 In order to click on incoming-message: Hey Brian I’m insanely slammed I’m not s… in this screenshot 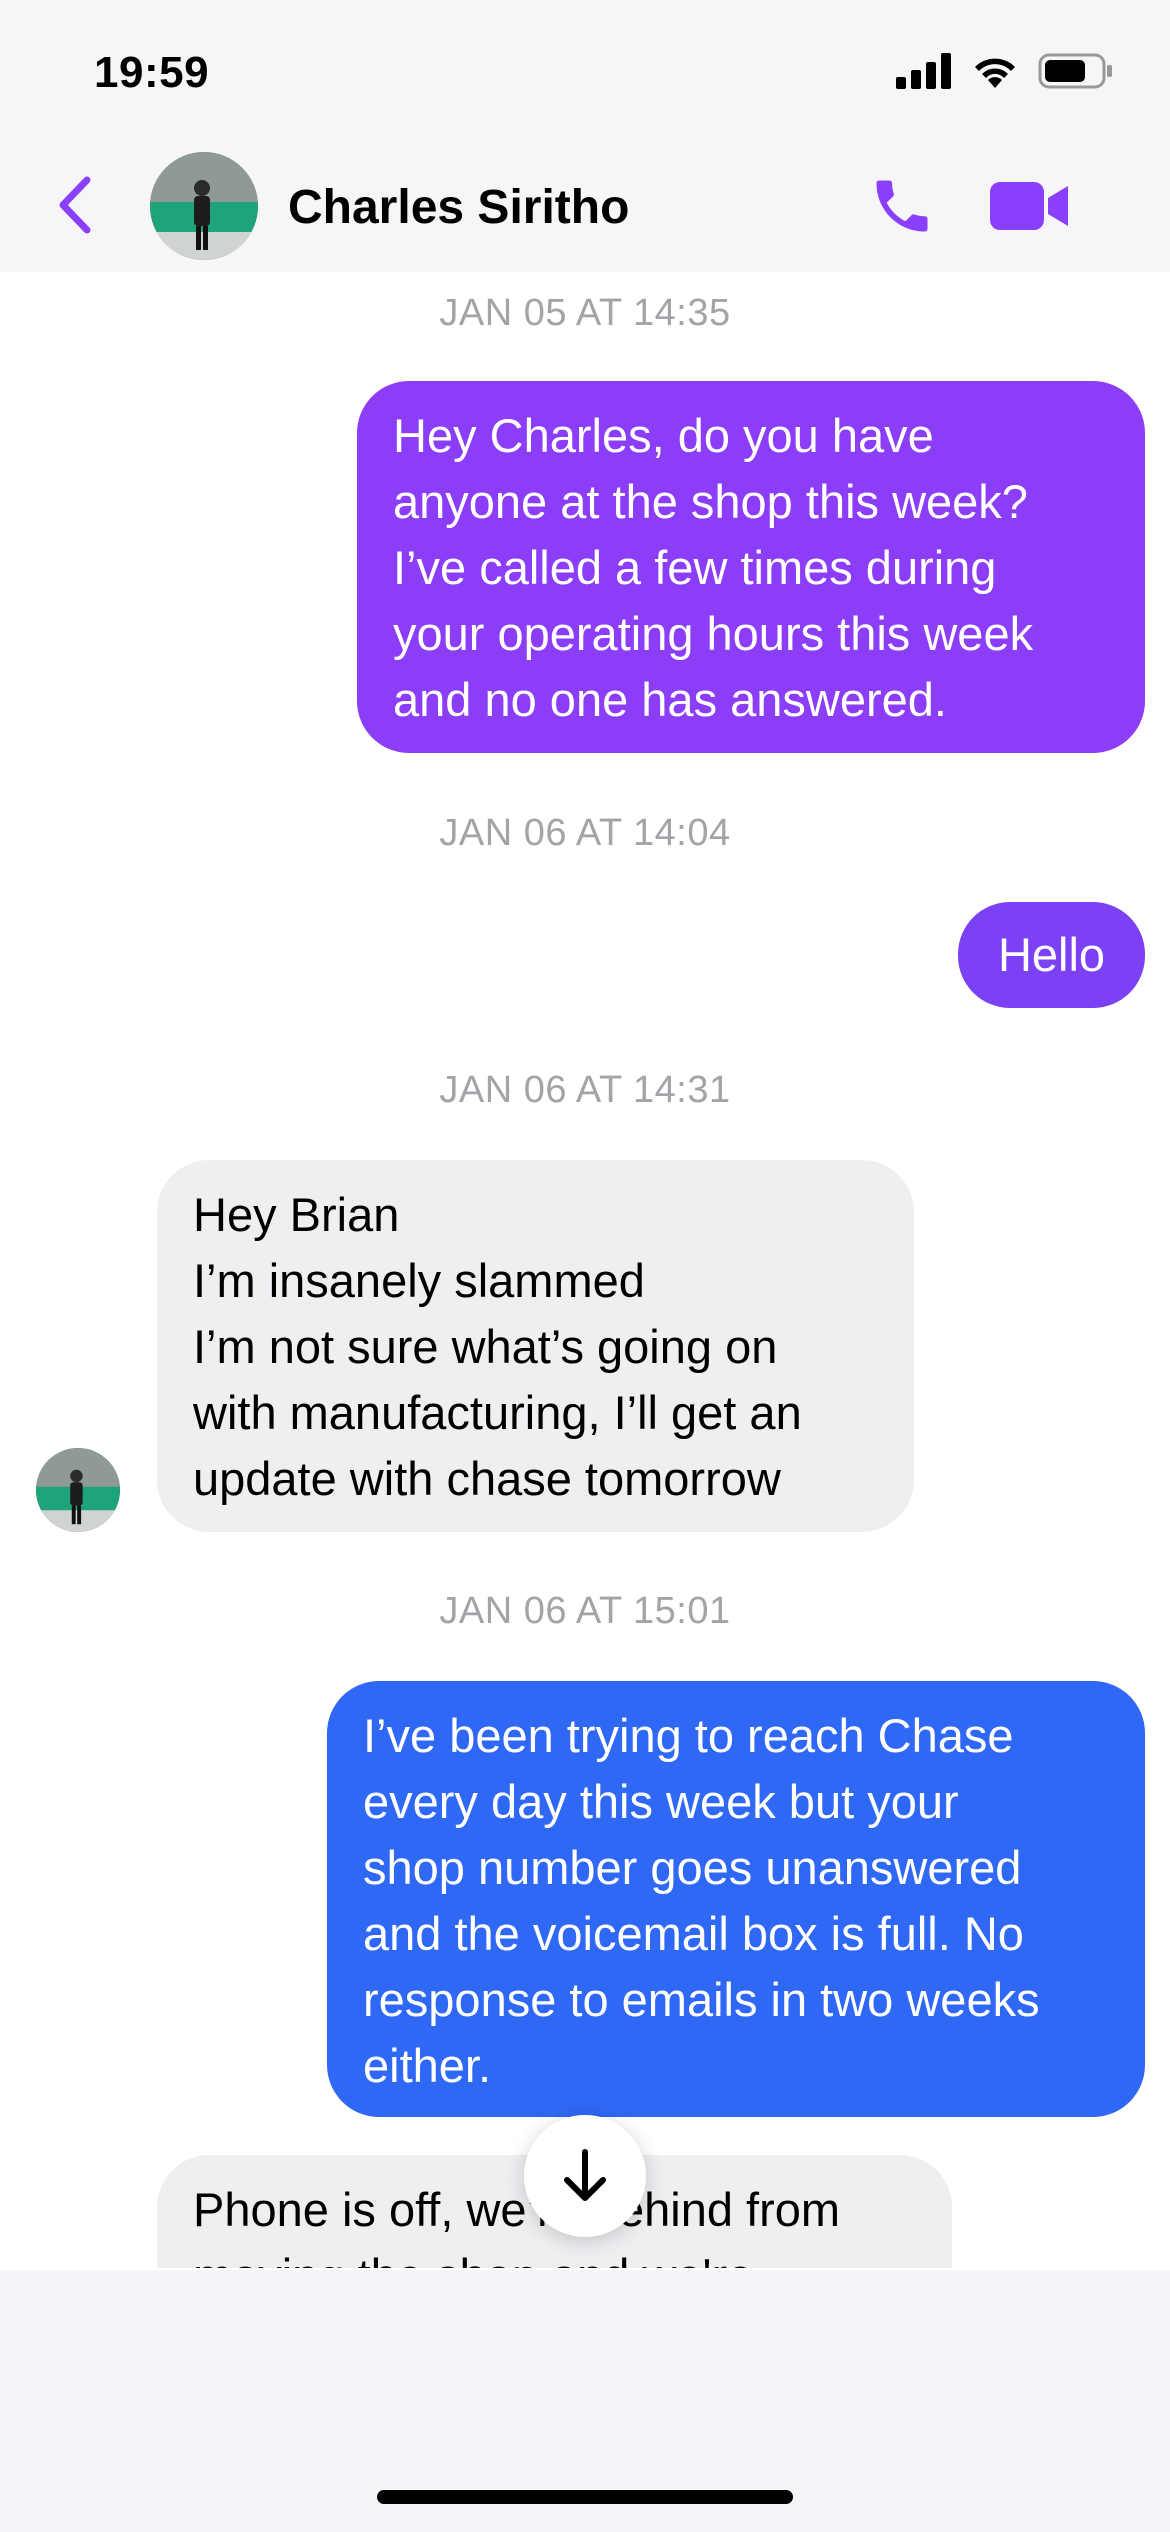, I will do `click(535, 1346)`.